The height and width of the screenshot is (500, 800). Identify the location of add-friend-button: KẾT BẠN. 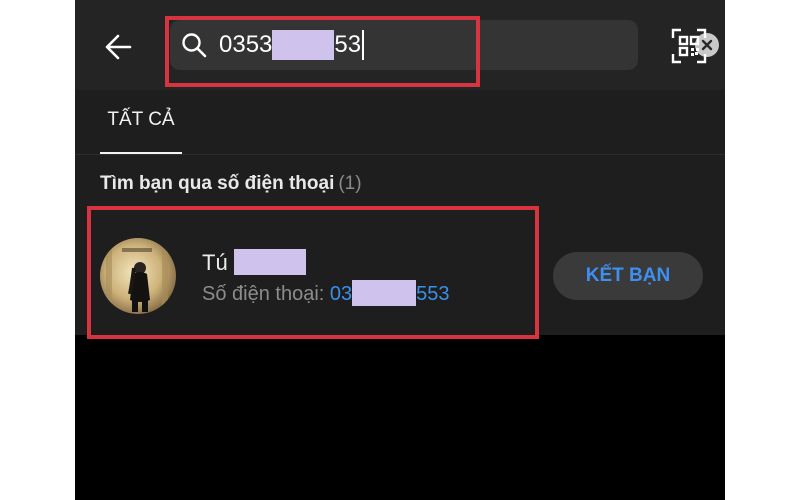
(628, 276).